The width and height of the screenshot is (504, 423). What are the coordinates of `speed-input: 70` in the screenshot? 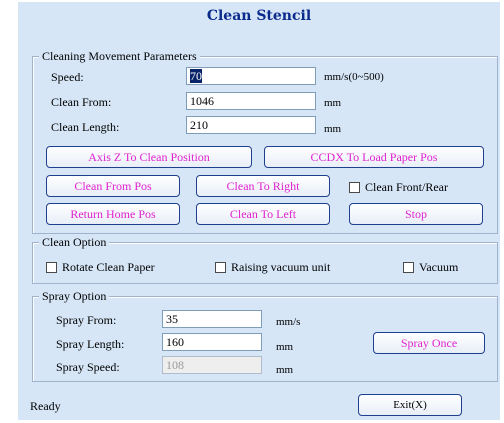 It's located at (251, 76).